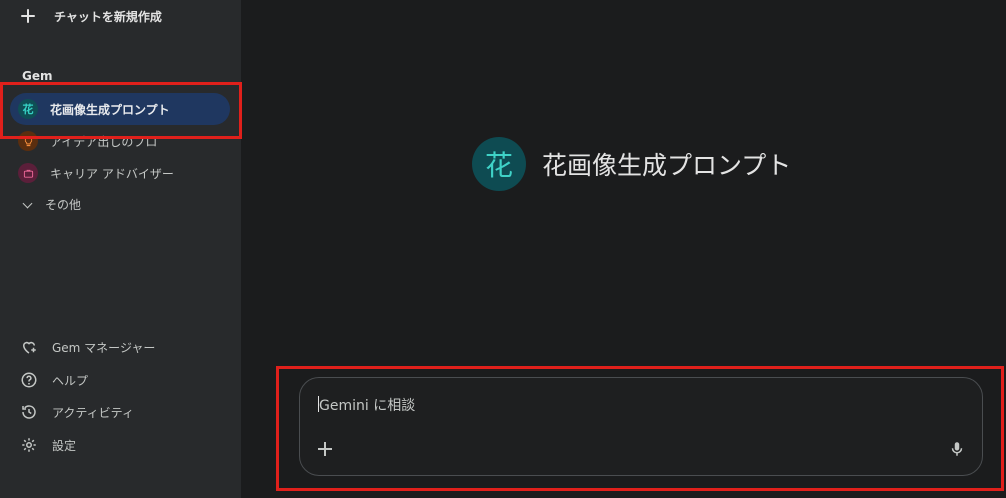 This screenshot has width=1006, height=498. I want to click on help-button: ヘルプ, so click(54, 380).